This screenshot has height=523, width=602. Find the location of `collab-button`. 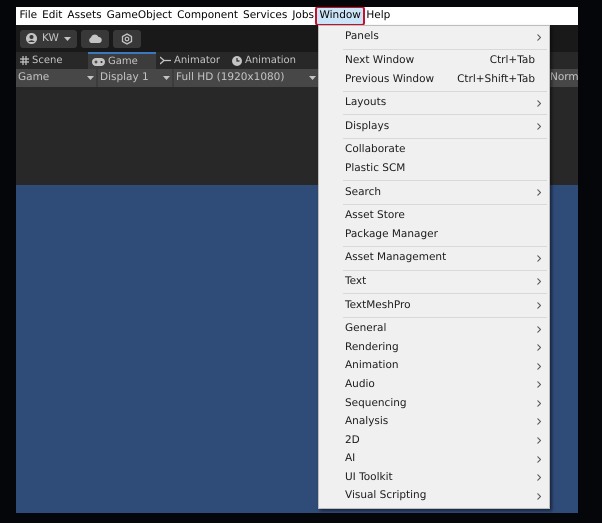

collab-button is located at coordinates (126, 39).